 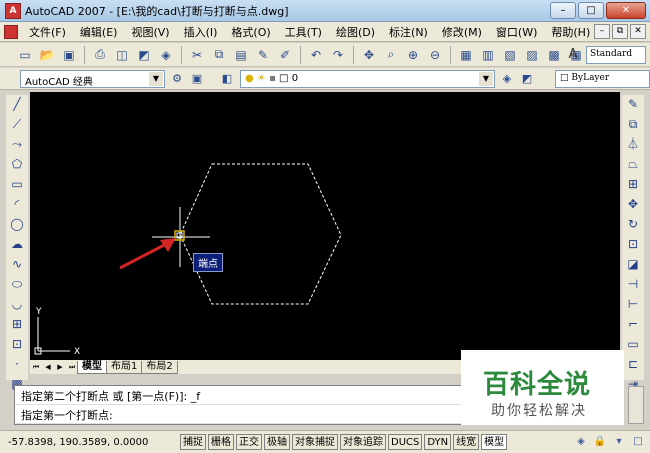 What do you see at coordinates (17, 204) in the screenshot?
I see `arc-icon: ◜` at bounding box center [17, 204].